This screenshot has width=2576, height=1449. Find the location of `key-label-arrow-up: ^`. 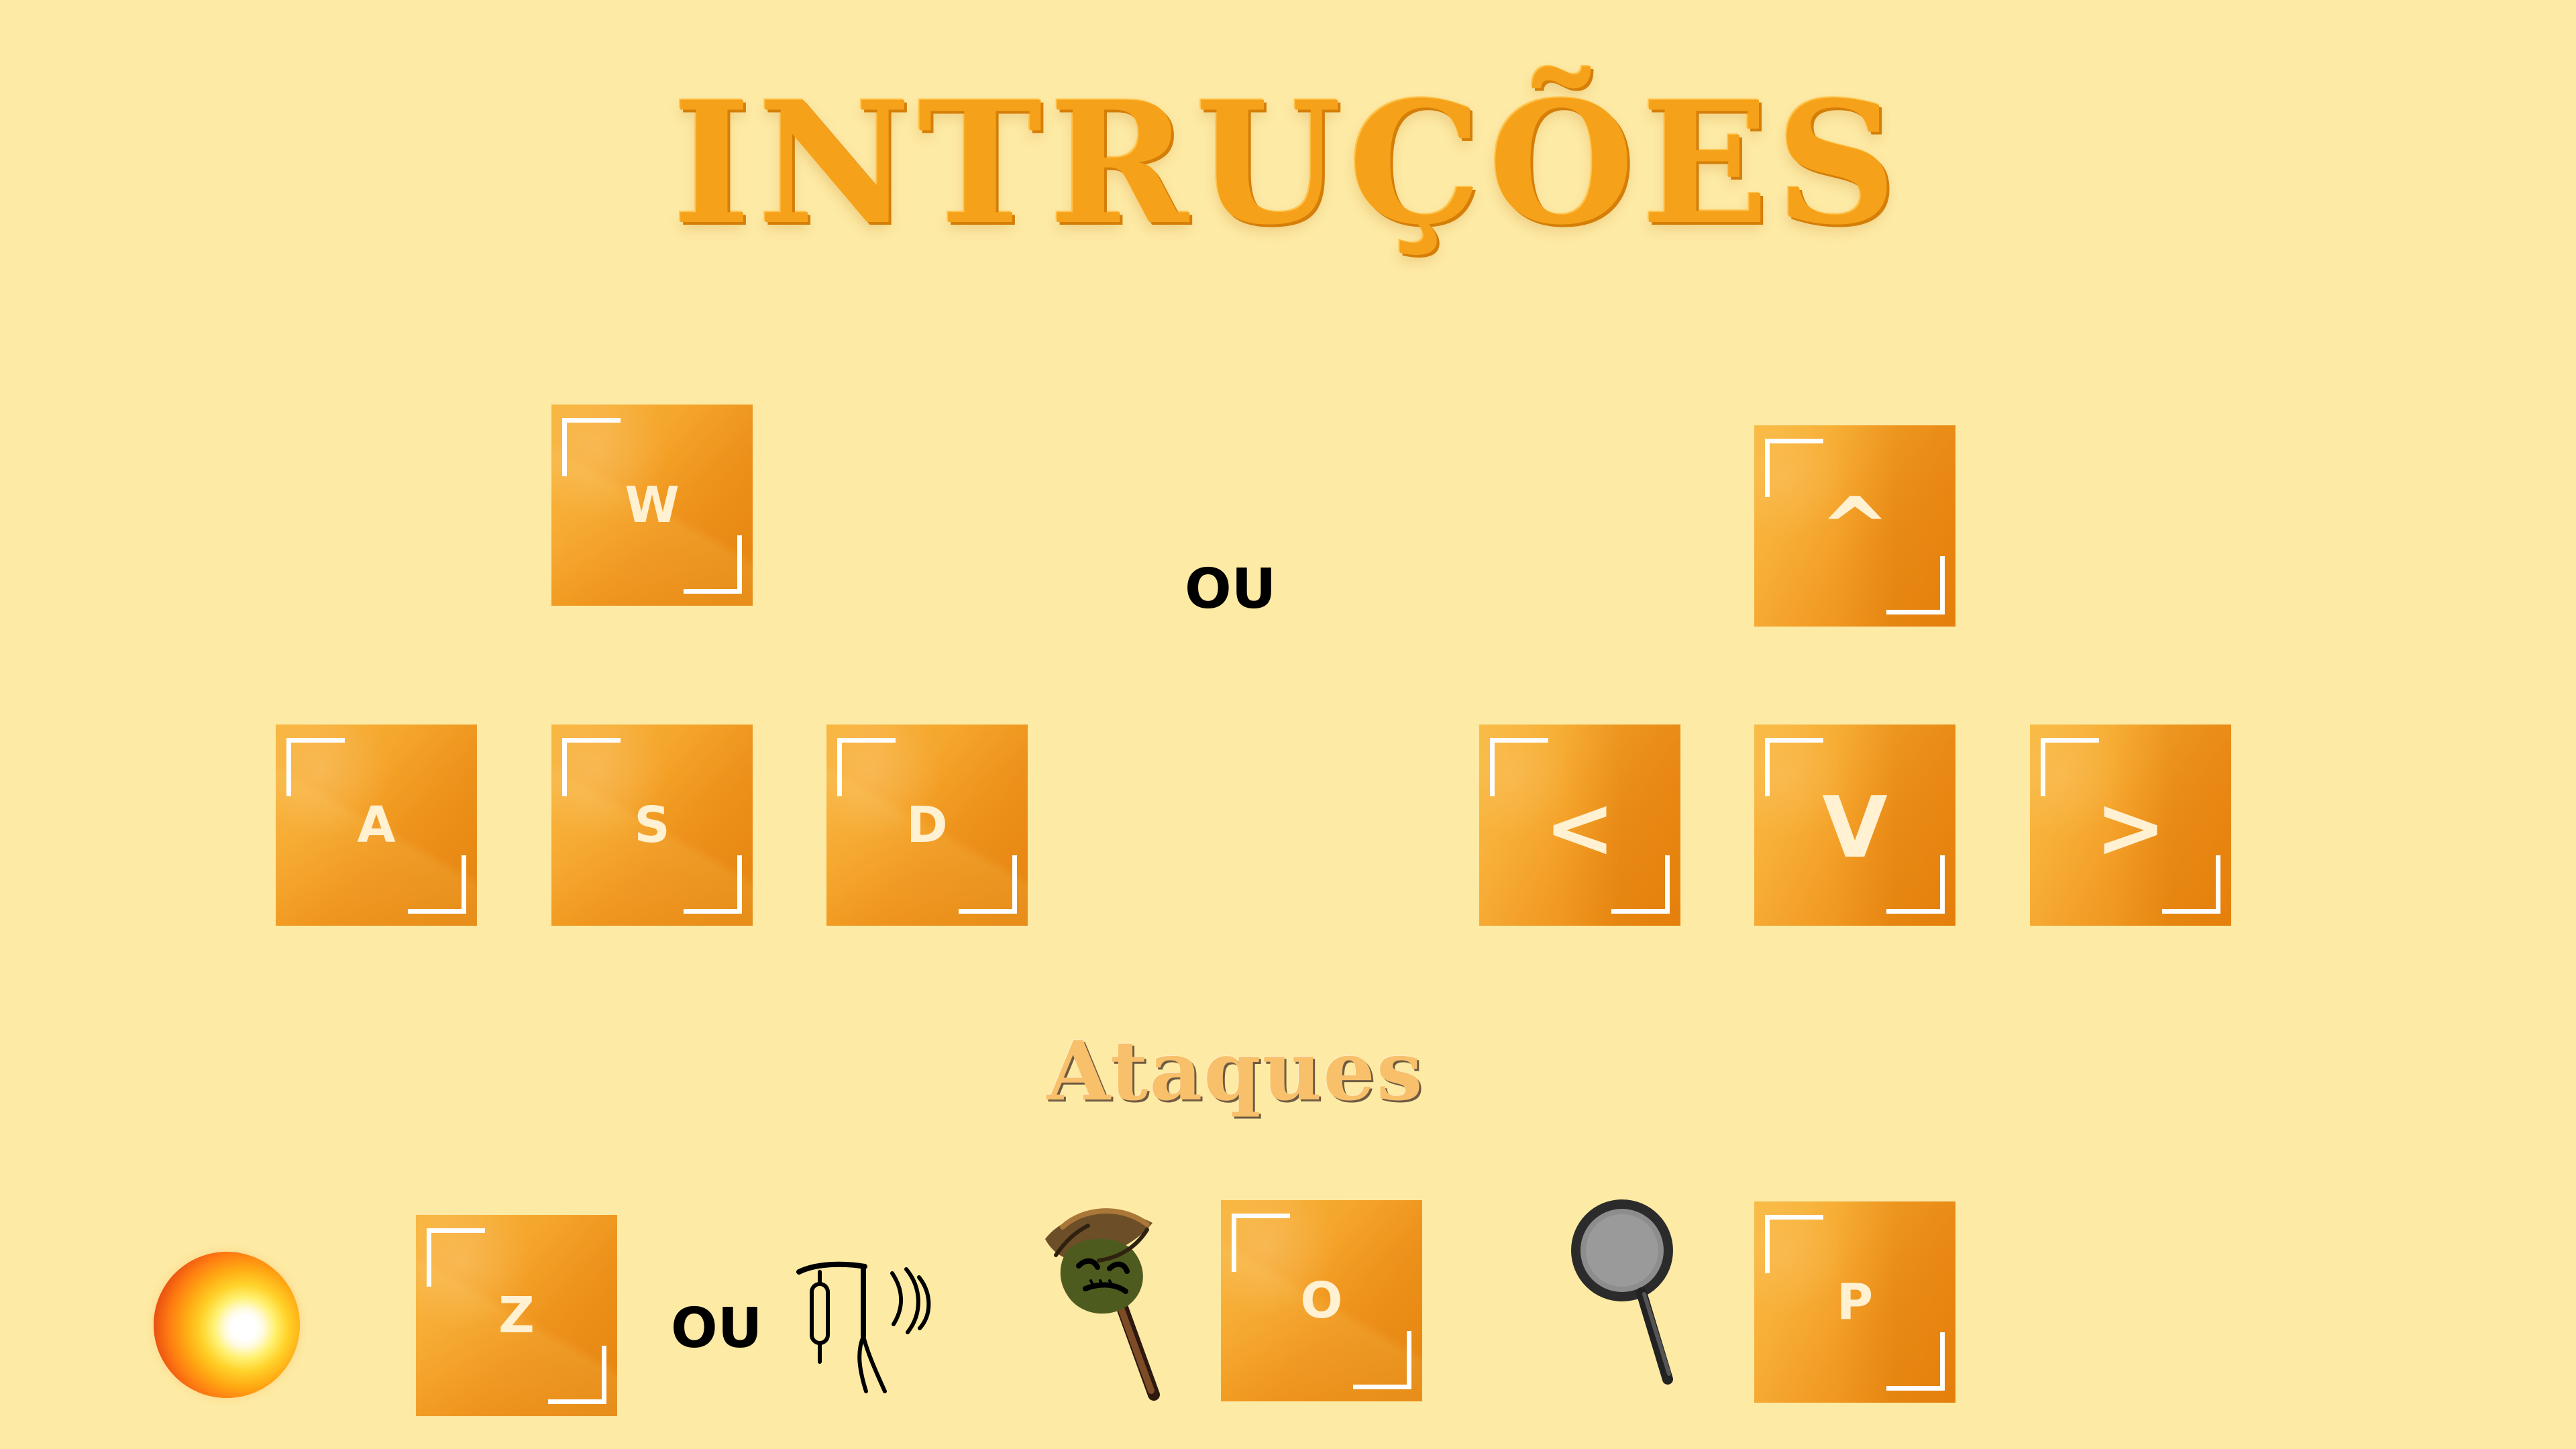

key-label-arrow-up: ^ is located at coordinates (1854, 528).